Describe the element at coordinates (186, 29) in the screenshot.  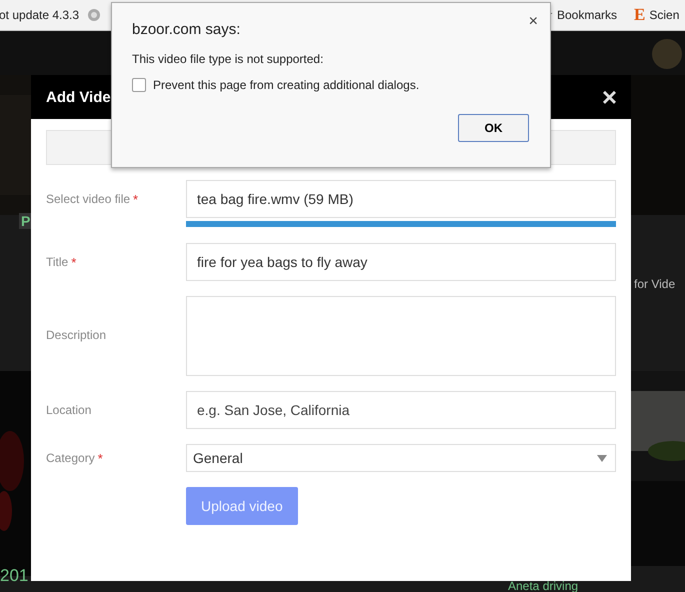
I see `alert-title: bzoor.com says:` at that location.